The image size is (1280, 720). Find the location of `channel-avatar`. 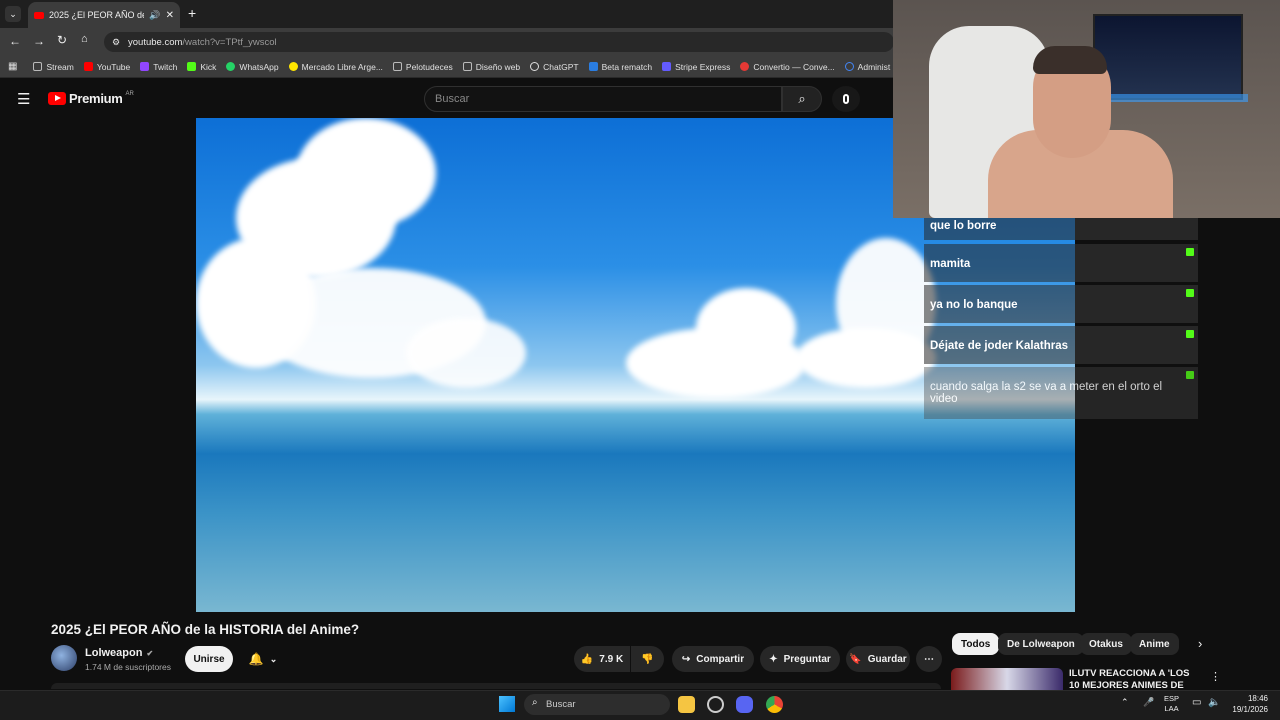

channel-avatar is located at coordinates (64, 658).